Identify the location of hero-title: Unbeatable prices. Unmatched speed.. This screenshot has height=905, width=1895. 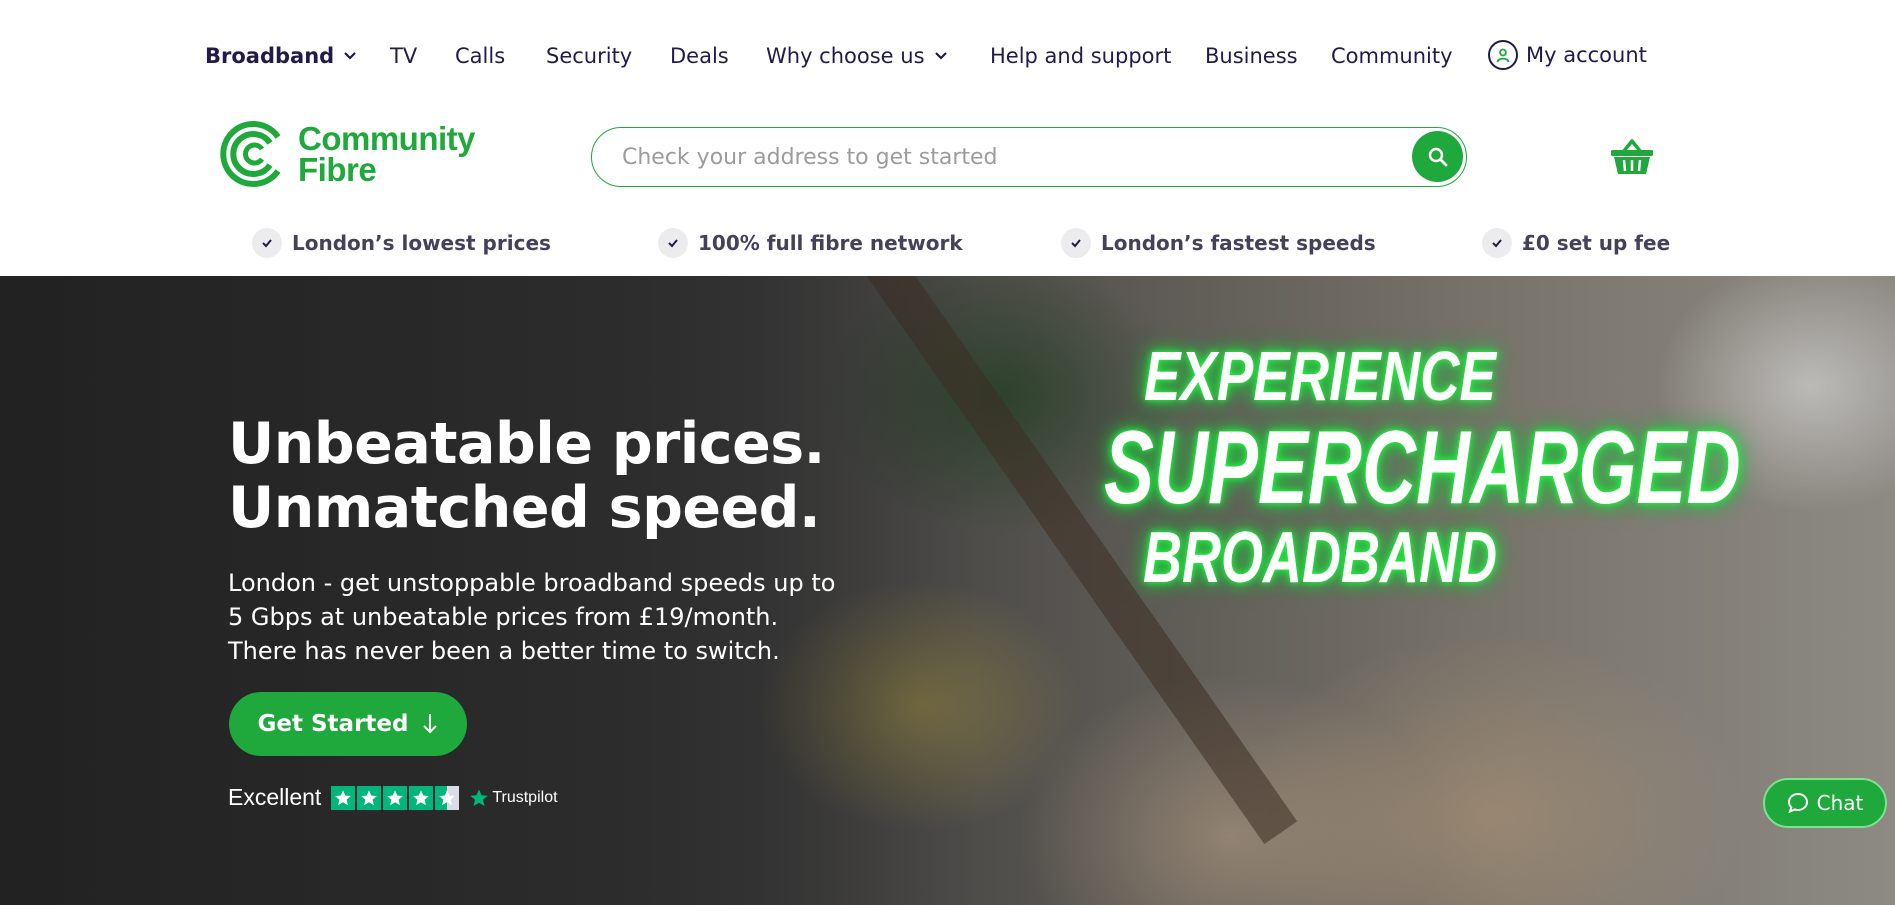
(526, 476).